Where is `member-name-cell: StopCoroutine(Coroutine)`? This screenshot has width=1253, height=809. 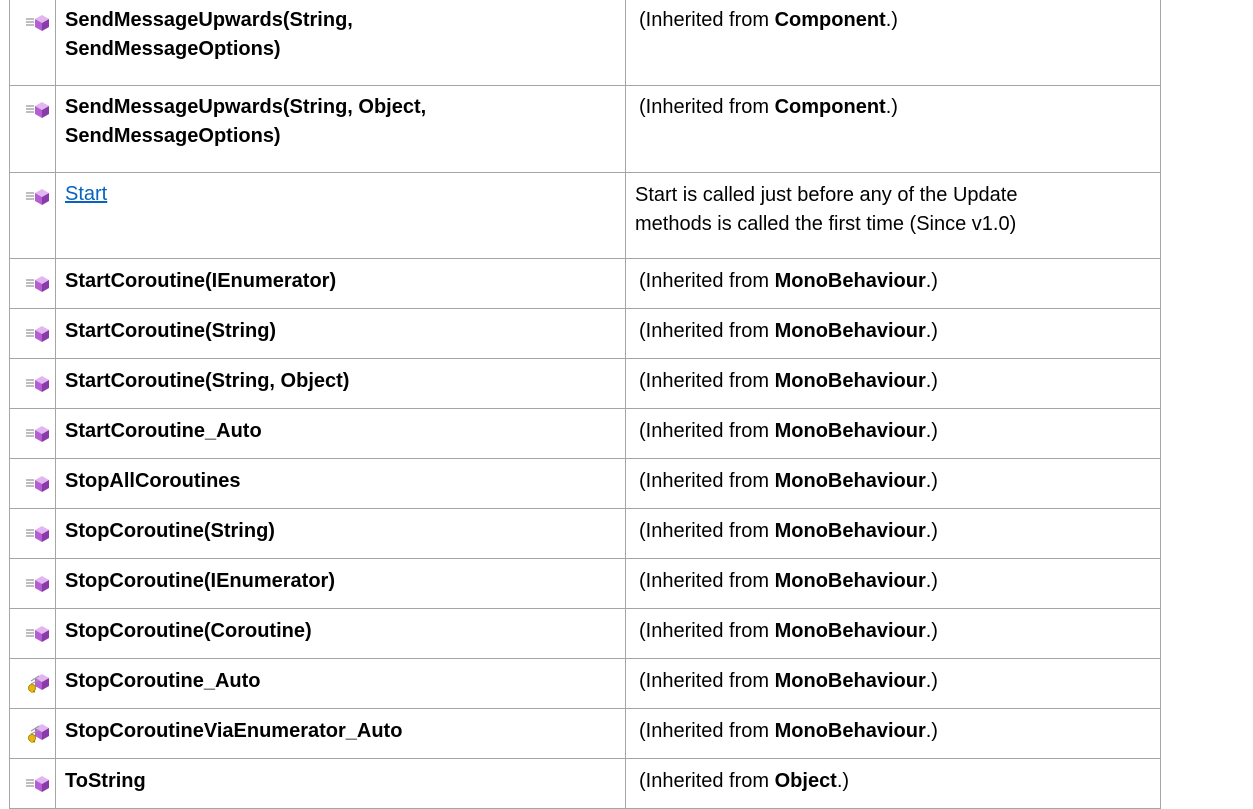
member-name-cell: StopCoroutine(Coroutine) is located at coordinates (340, 633).